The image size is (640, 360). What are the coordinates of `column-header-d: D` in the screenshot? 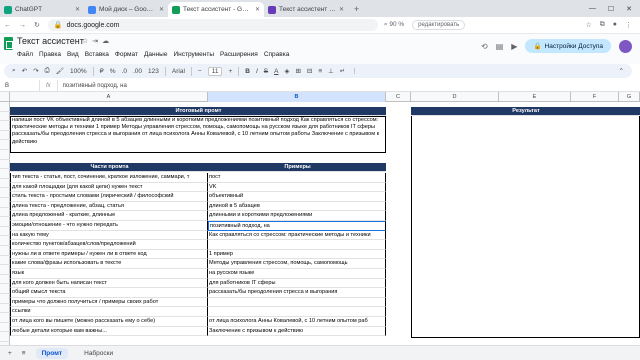 It's located at (455, 97).